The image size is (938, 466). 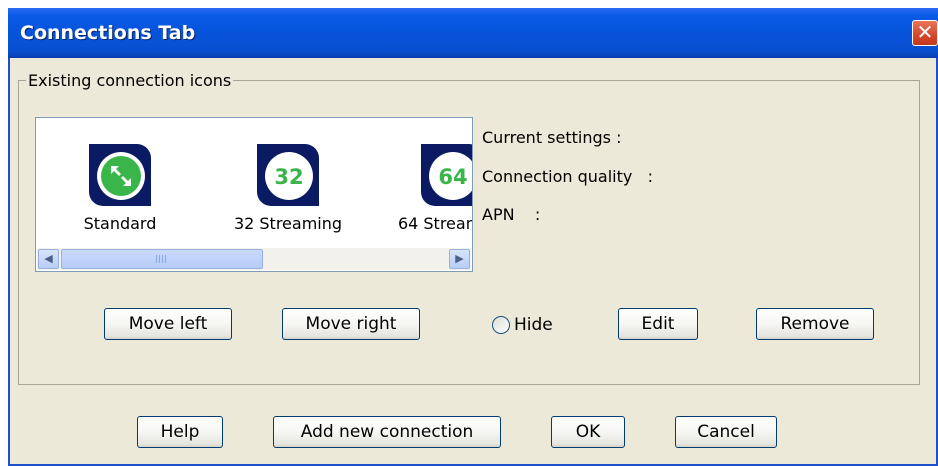 I want to click on connection-quality-label: Connection quality :, so click(x=567, y=176).